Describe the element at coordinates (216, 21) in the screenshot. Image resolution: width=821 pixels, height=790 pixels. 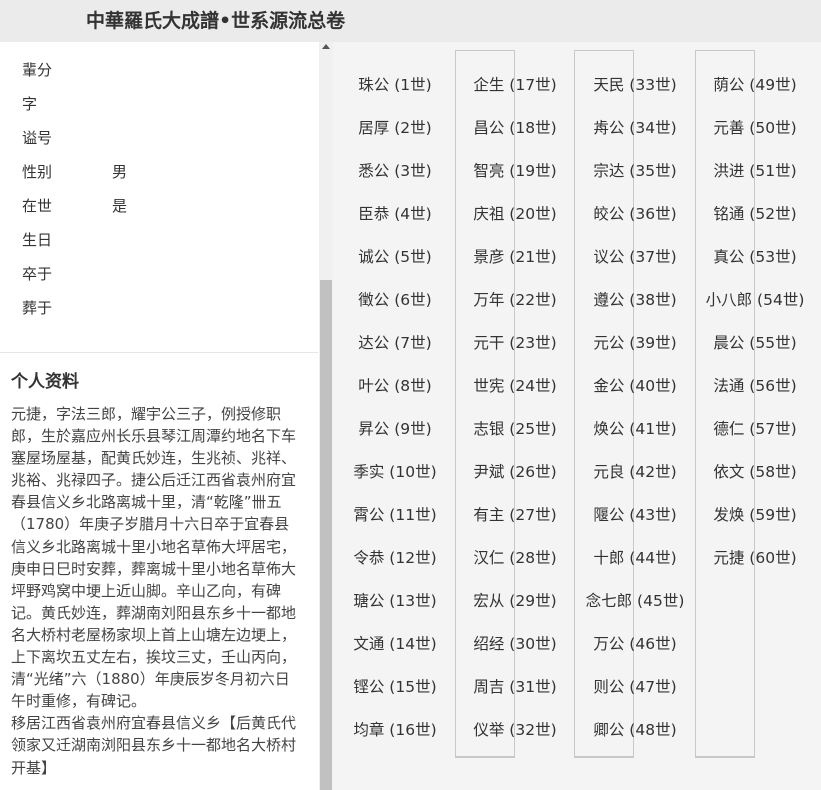
I see `page-title: 中華羅氏大成譜•世系源流总卷` at that location.